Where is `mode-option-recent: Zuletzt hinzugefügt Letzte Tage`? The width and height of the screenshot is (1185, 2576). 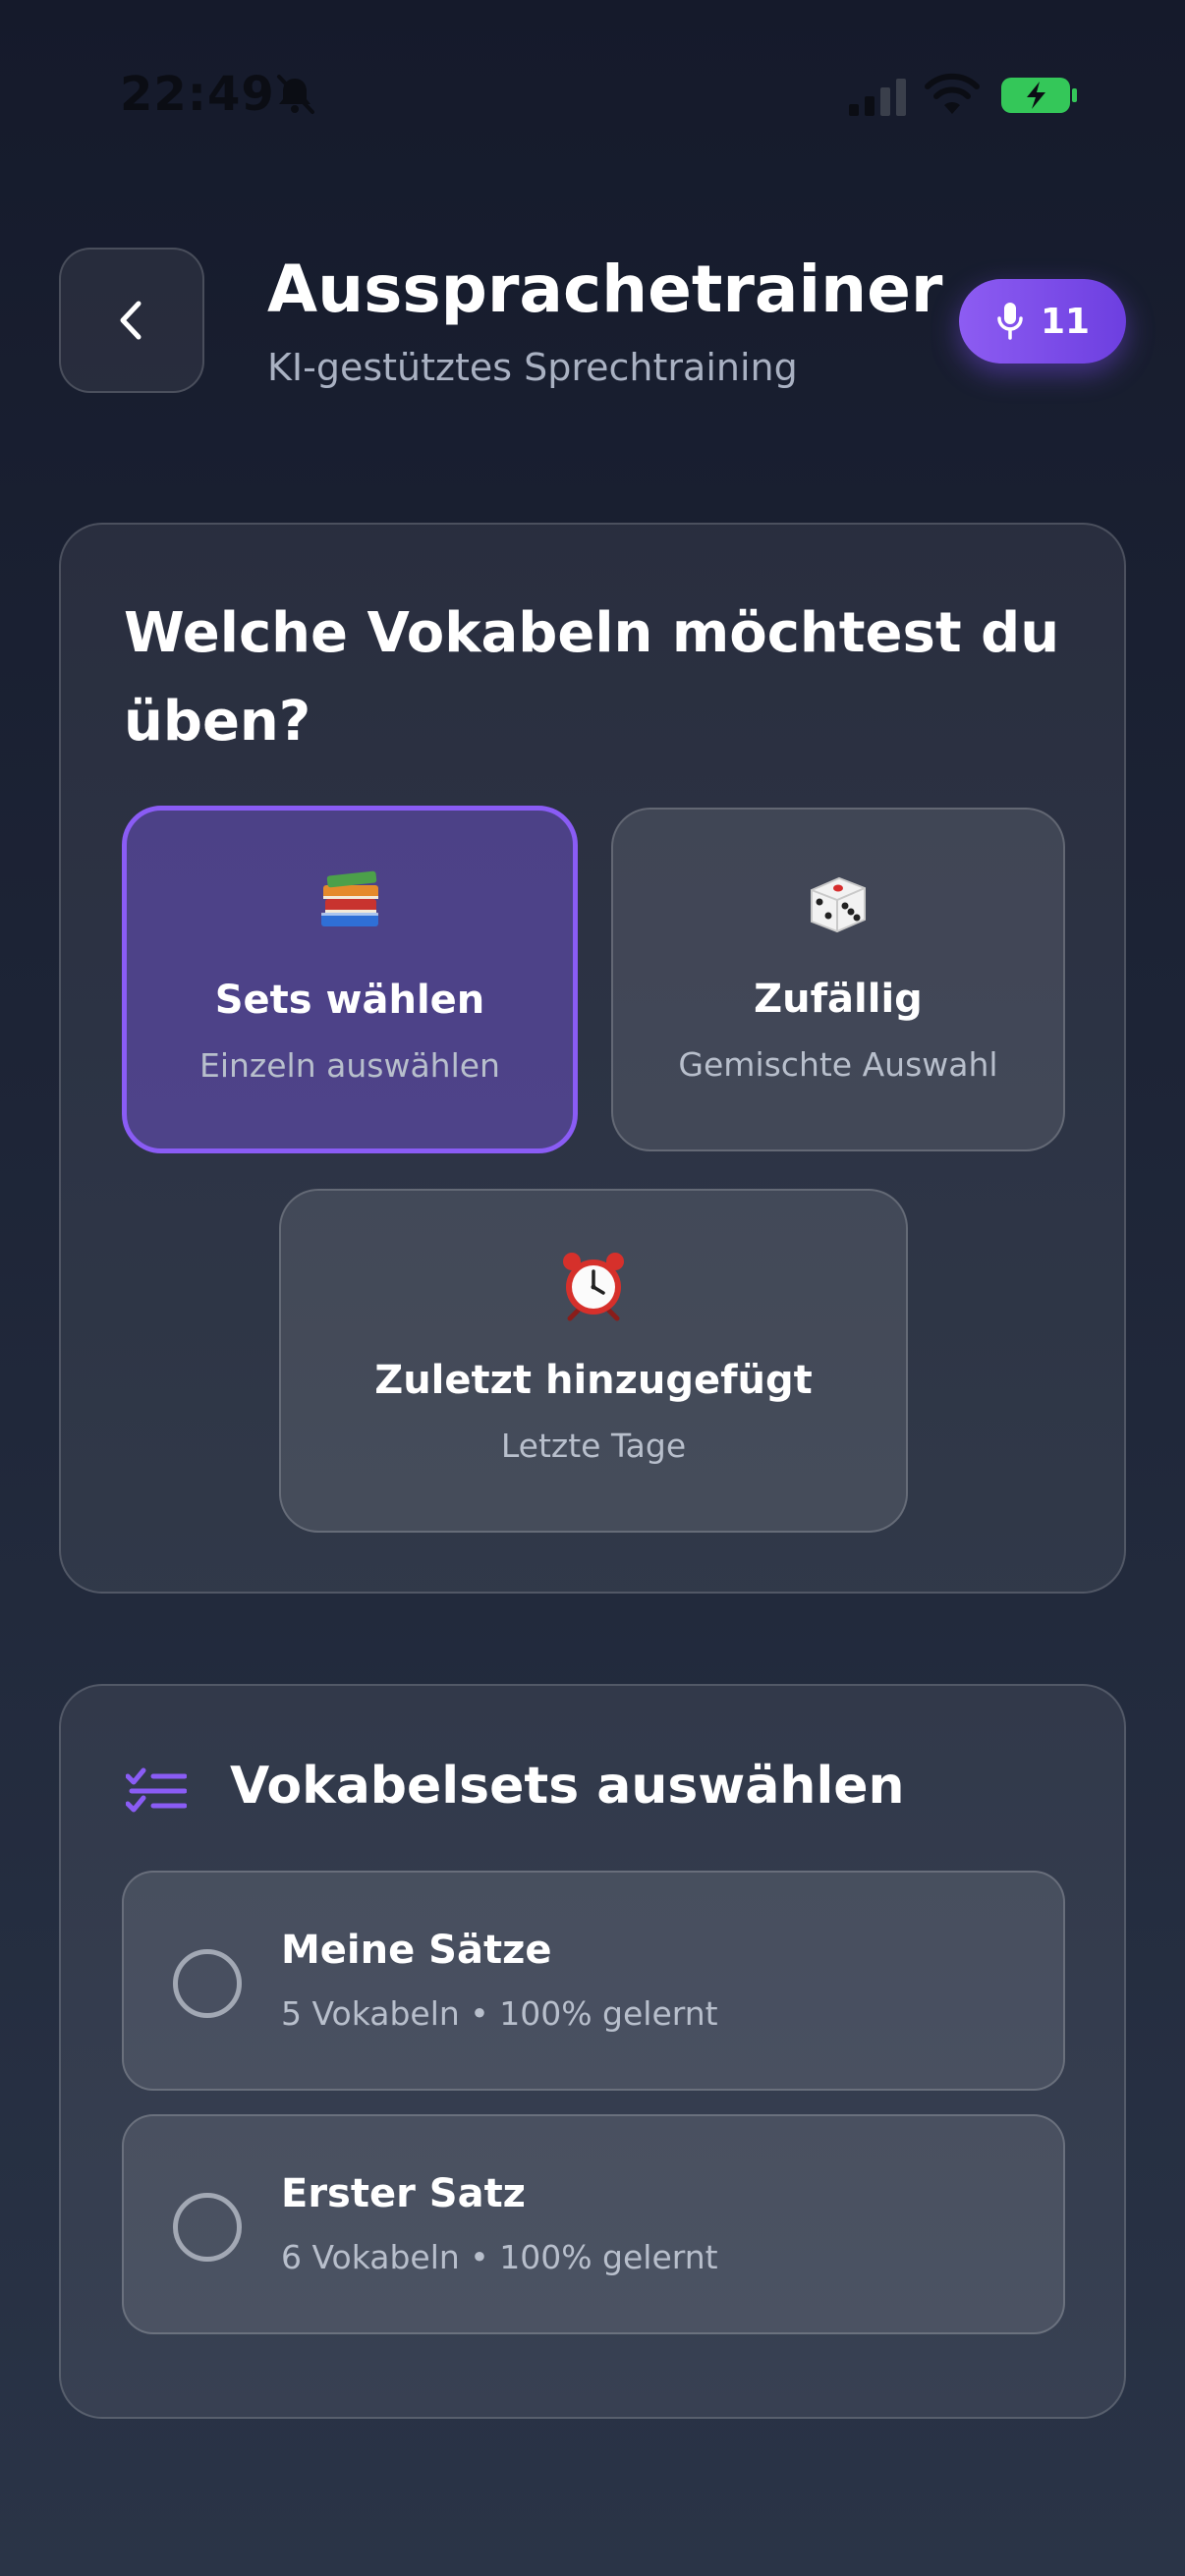
mode-option-recent: Zuletzt hinzugefügt Letzte Tage is located at coordinates (594, 1361).